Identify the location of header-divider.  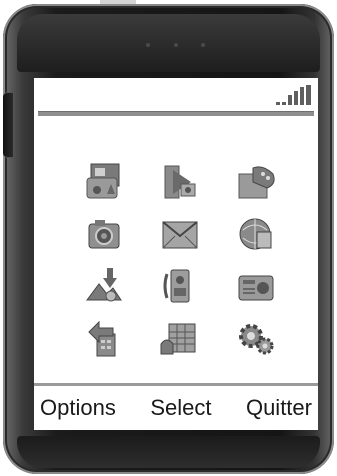
(176, 113).